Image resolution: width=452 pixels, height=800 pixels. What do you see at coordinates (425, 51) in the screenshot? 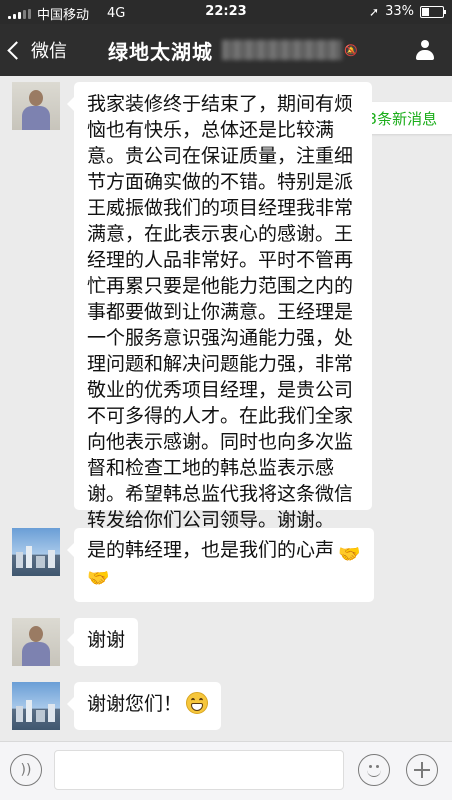
I see `group-info-button` at bounding box center [425, 51].